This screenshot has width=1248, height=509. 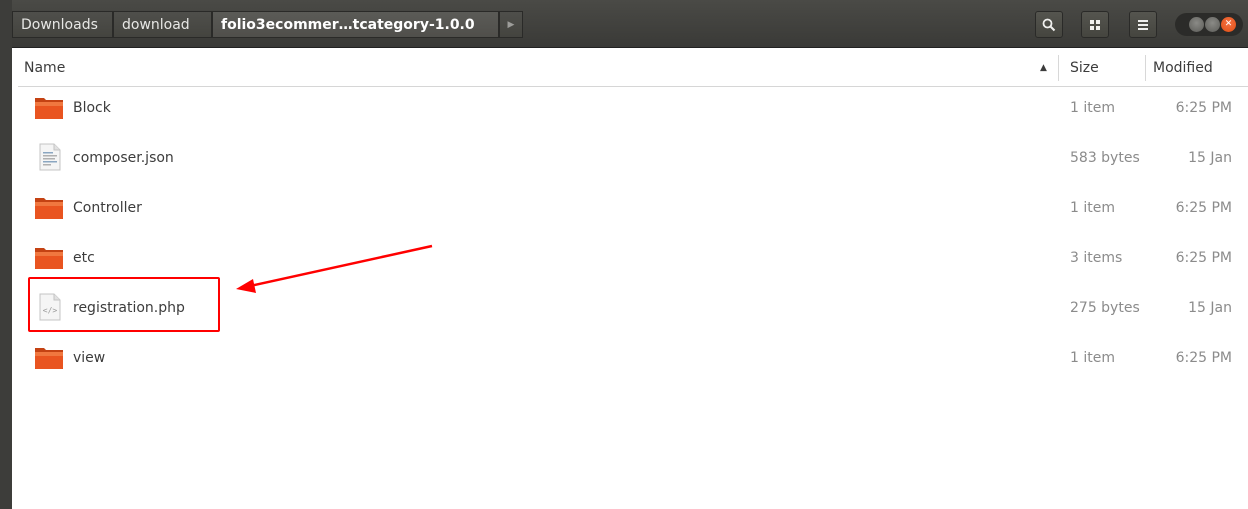 I want to click on file-name: Controller, so click(x=107, y=208).